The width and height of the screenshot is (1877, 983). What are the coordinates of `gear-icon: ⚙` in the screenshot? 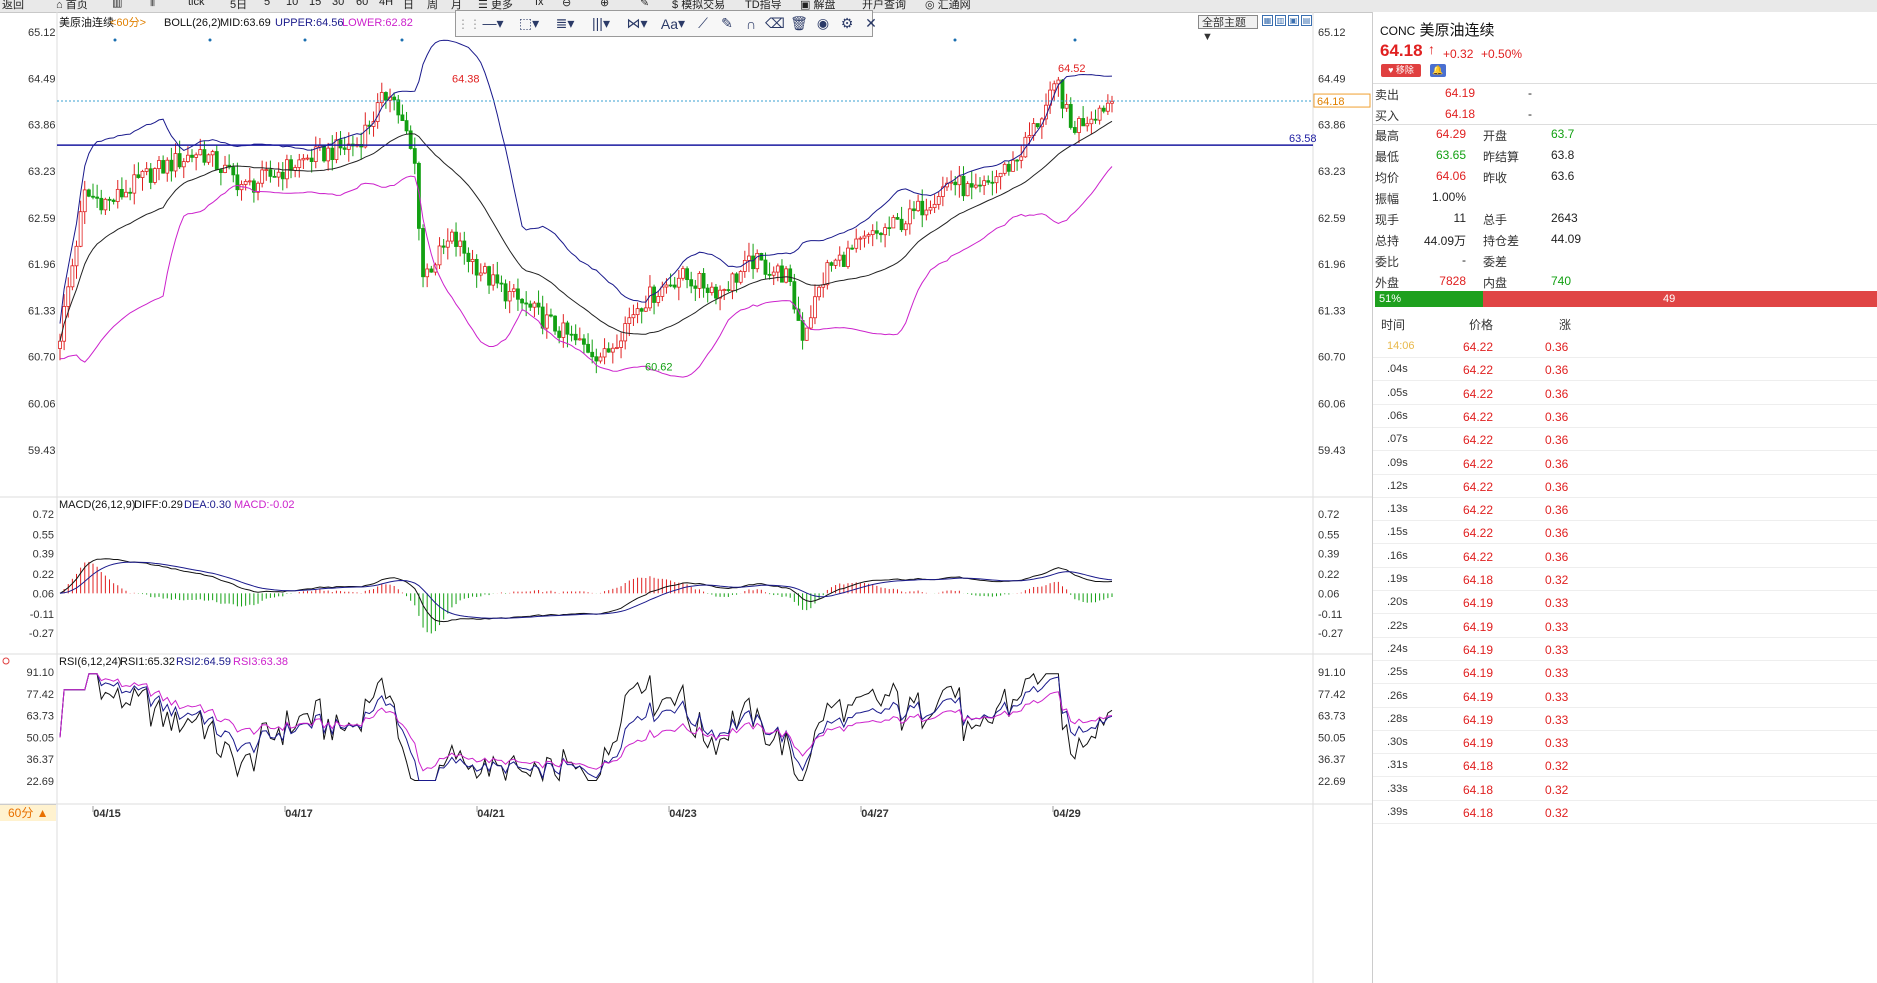 It's located at (847, 24).